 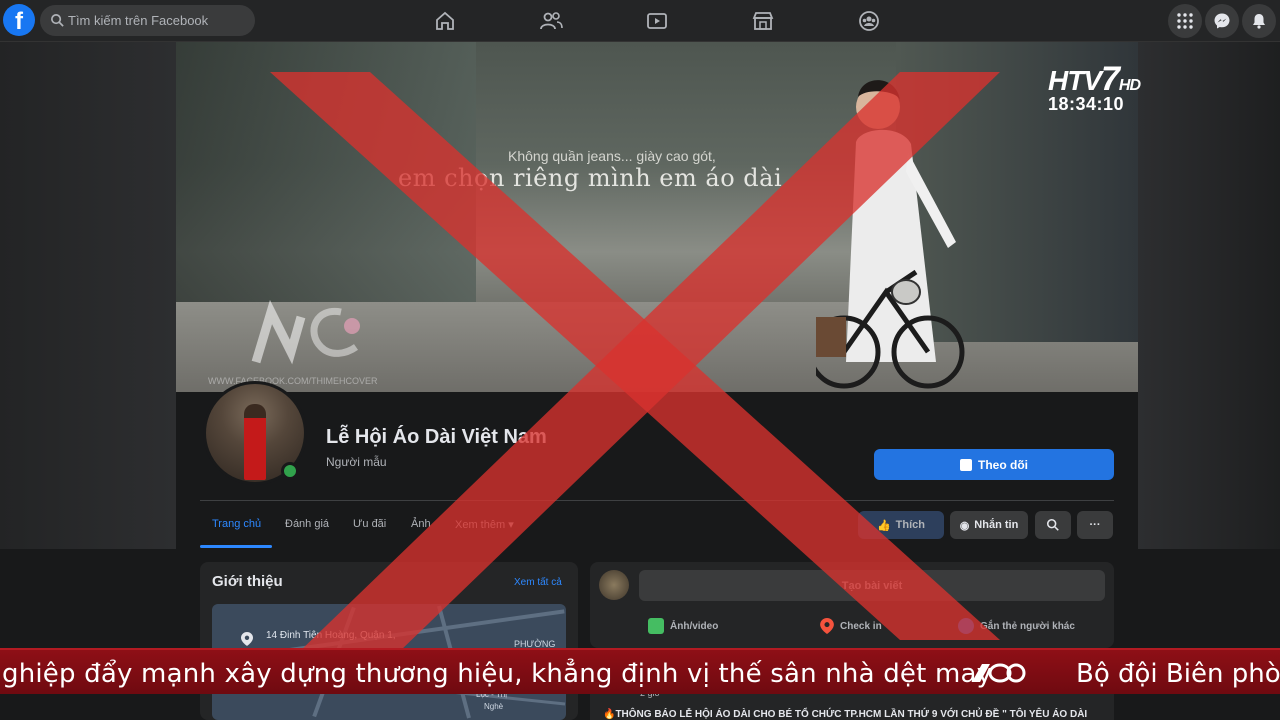 What do you see at coordinates (656, 626) in the screenshot?
I see `photo-icon` at bounding box center [656, 626].